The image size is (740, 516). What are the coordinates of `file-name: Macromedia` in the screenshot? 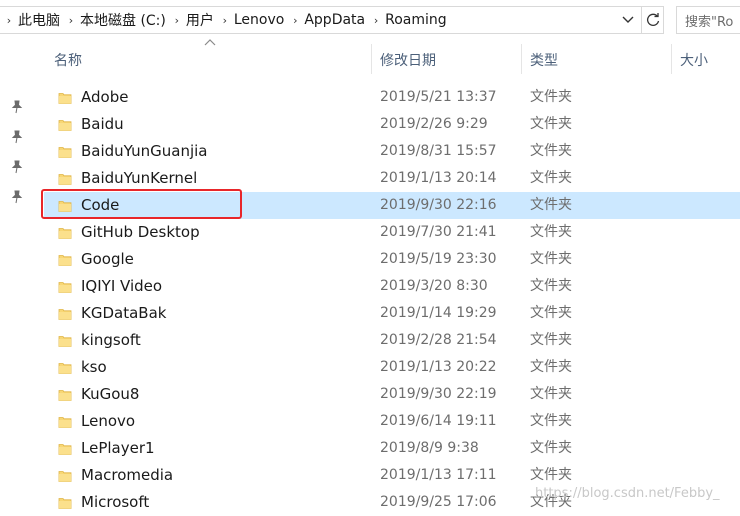 It's located at (127, 475).